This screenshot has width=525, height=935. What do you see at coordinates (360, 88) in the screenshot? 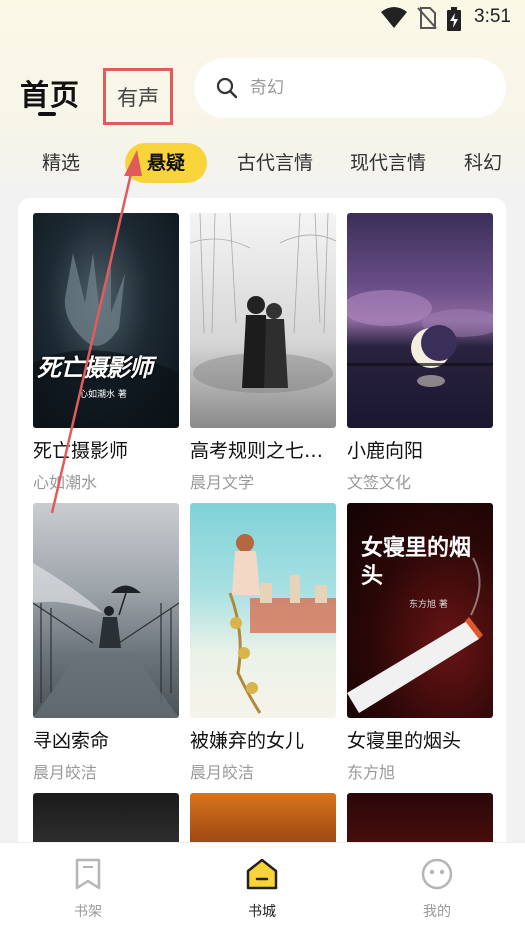
I see `search-input` at bounding box center [360, 88].